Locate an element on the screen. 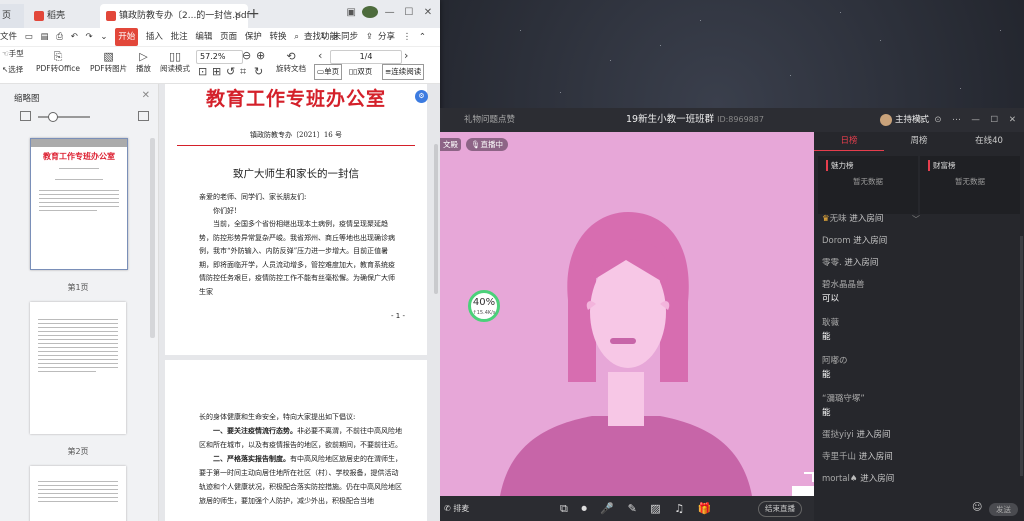 This screenshot has width=1024, height=521. tab-online: 在线40 is located at coordinates (989, 141).